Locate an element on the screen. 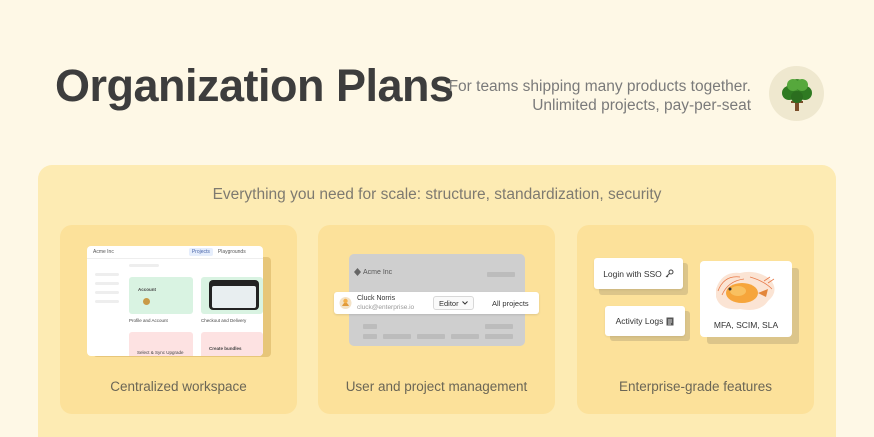 The height and width of the screenshot is (437, 874). mfa-card: MFA, SCIM, SLA is located at coordinates (746, 299).